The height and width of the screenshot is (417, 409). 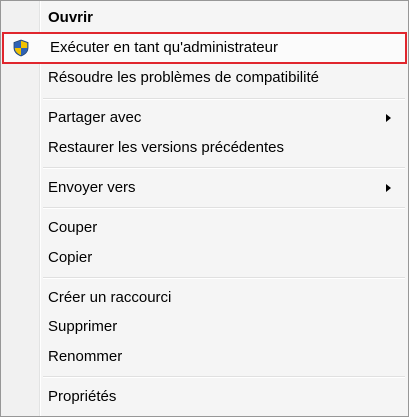 What do you see at coordinates (204, 258) in the screenshot?
I see `menu-item-copy: Copier` at bounding box center [204, 258].